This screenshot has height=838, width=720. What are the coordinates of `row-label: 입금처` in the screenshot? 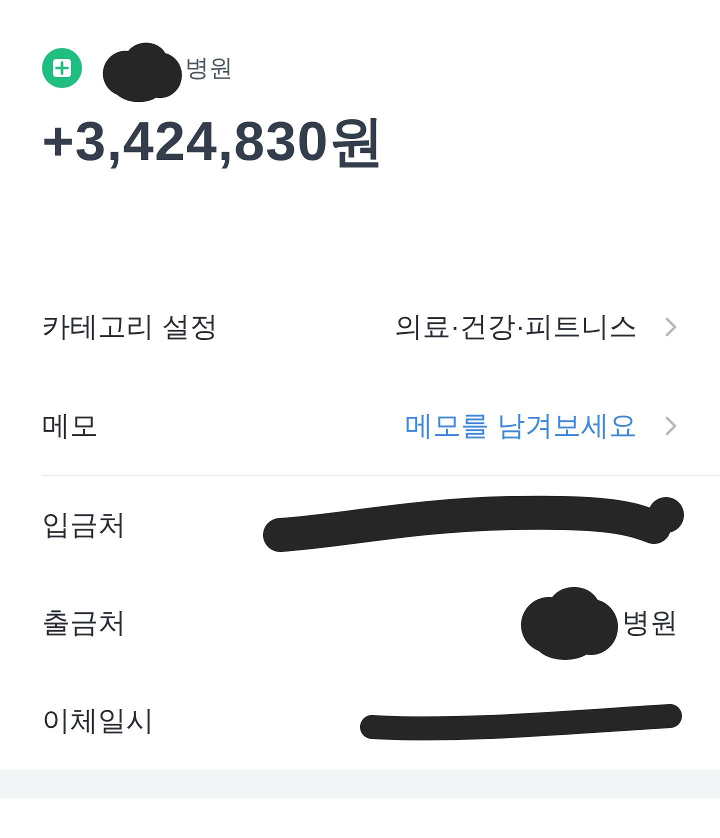 It's located at (84, 525).